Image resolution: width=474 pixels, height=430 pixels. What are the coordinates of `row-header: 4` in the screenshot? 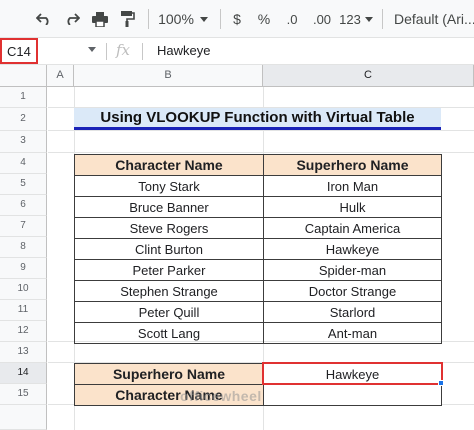 It's located at (23, 163).